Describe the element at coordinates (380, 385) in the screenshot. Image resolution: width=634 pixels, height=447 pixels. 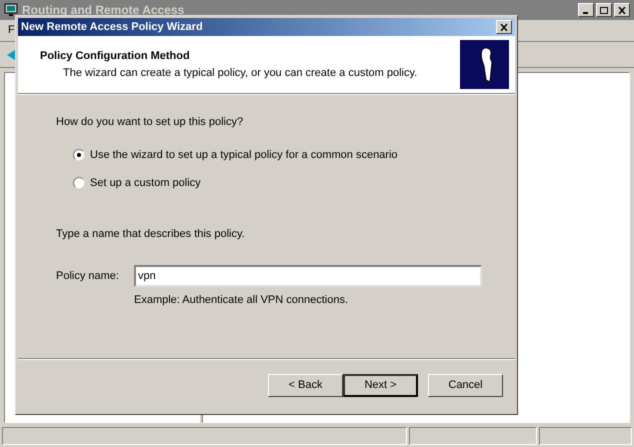
I see `dialog-button: Next >` at that location.